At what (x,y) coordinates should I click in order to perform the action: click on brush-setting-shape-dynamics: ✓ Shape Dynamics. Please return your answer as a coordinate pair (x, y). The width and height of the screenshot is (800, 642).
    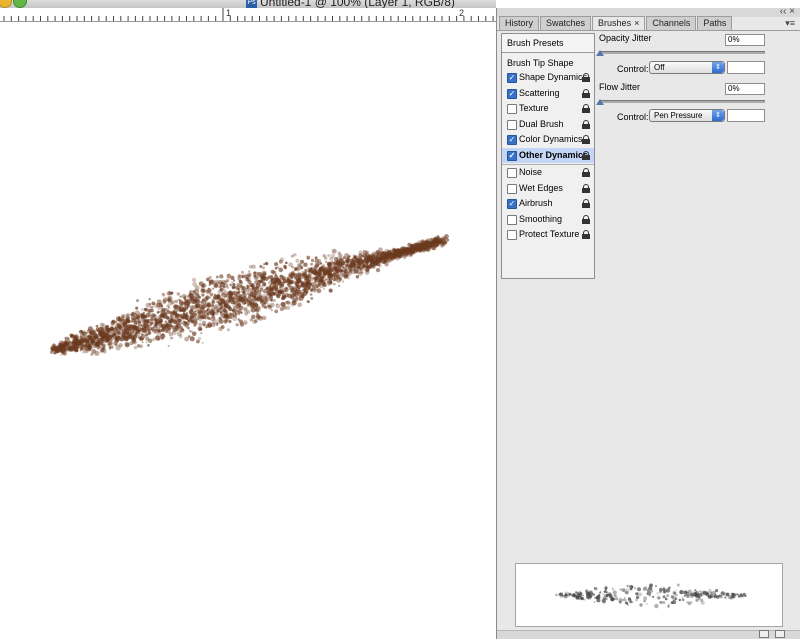
    Looking at the image, I should click on (548, 78).